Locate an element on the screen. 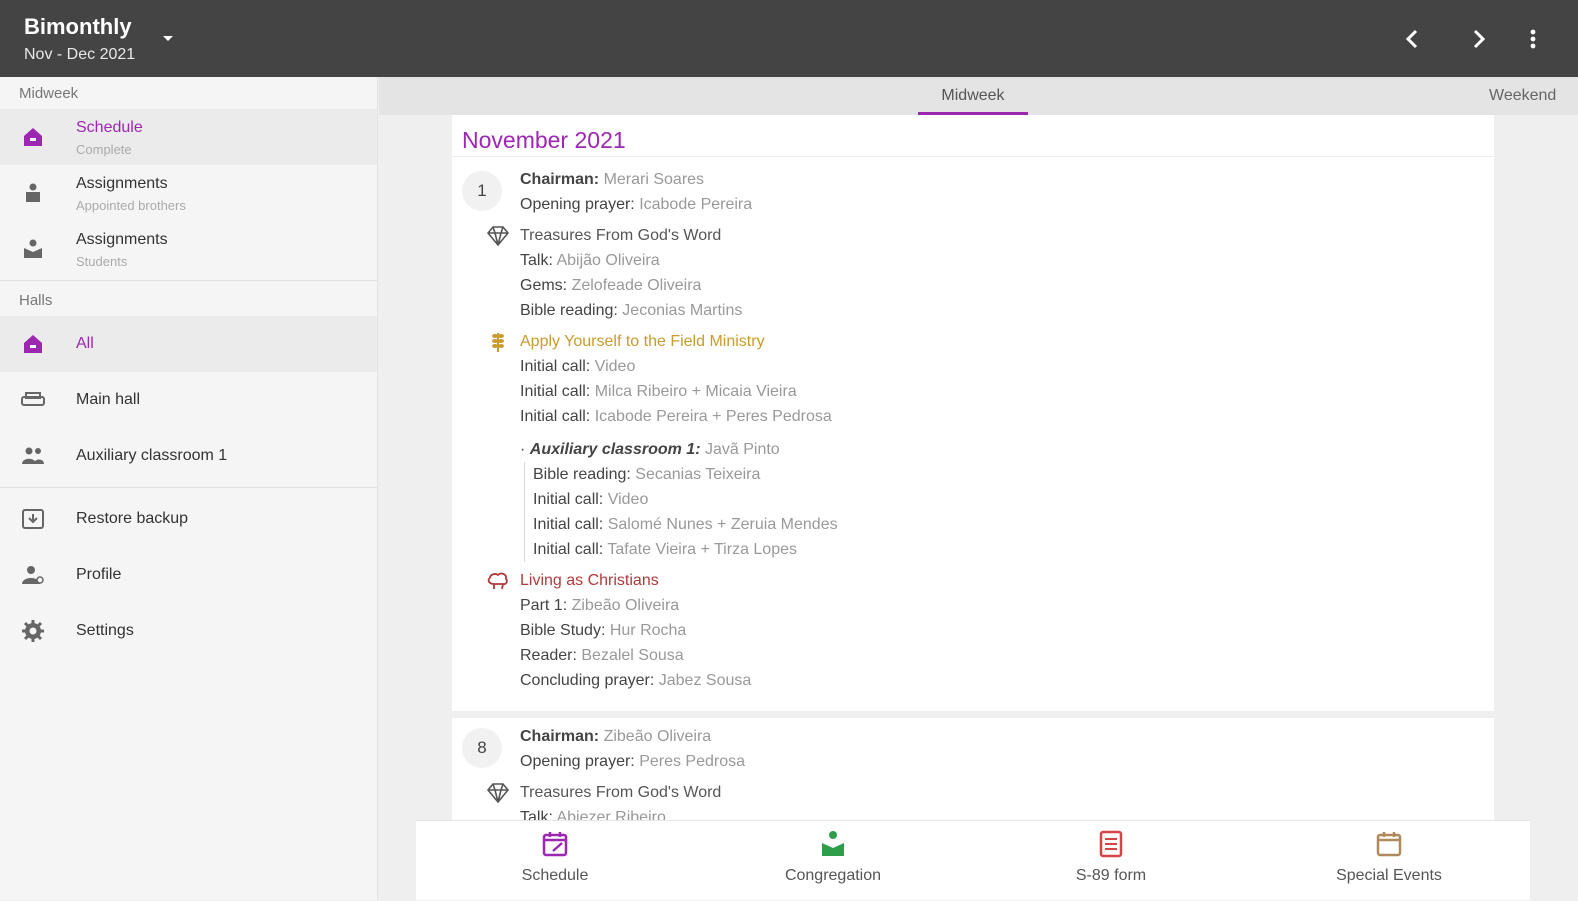 The image size is (1578, 901). sidebar-item-sublabel: Complete is located at coordinates (104, 149).